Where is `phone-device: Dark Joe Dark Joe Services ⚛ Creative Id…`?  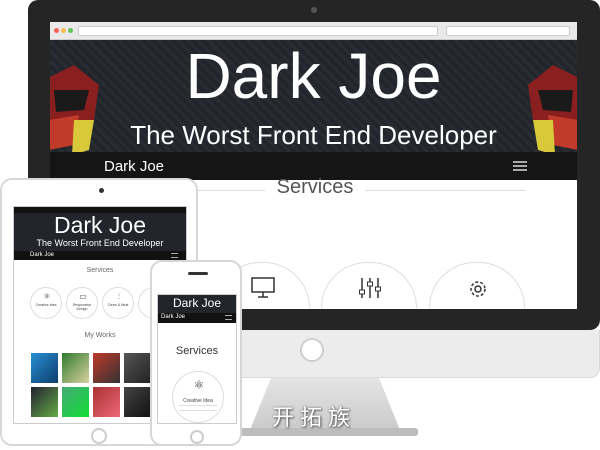 phone-device: Dark Joe Dark Joe Services ⚛ Creative Id… is located at coordinates (196, 353).